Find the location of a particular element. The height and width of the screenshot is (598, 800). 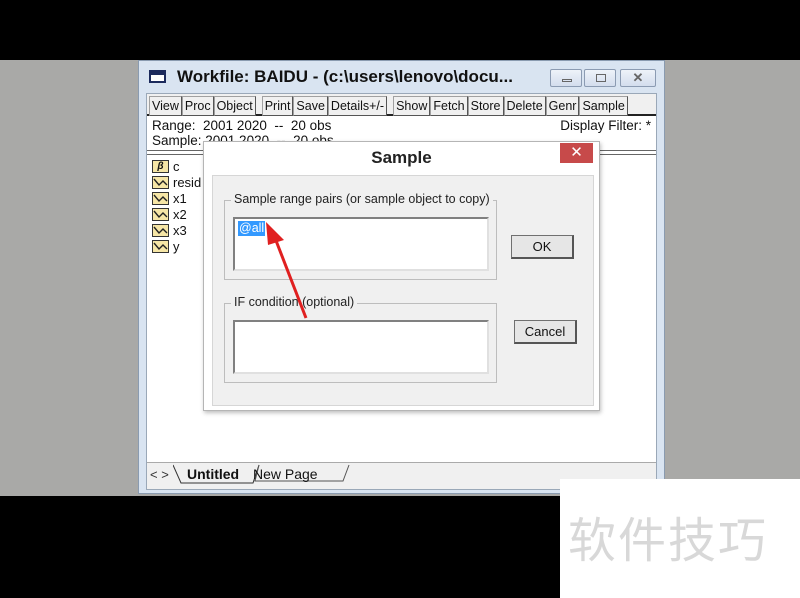

object-name: x2 is located at coordinates (180, 214).